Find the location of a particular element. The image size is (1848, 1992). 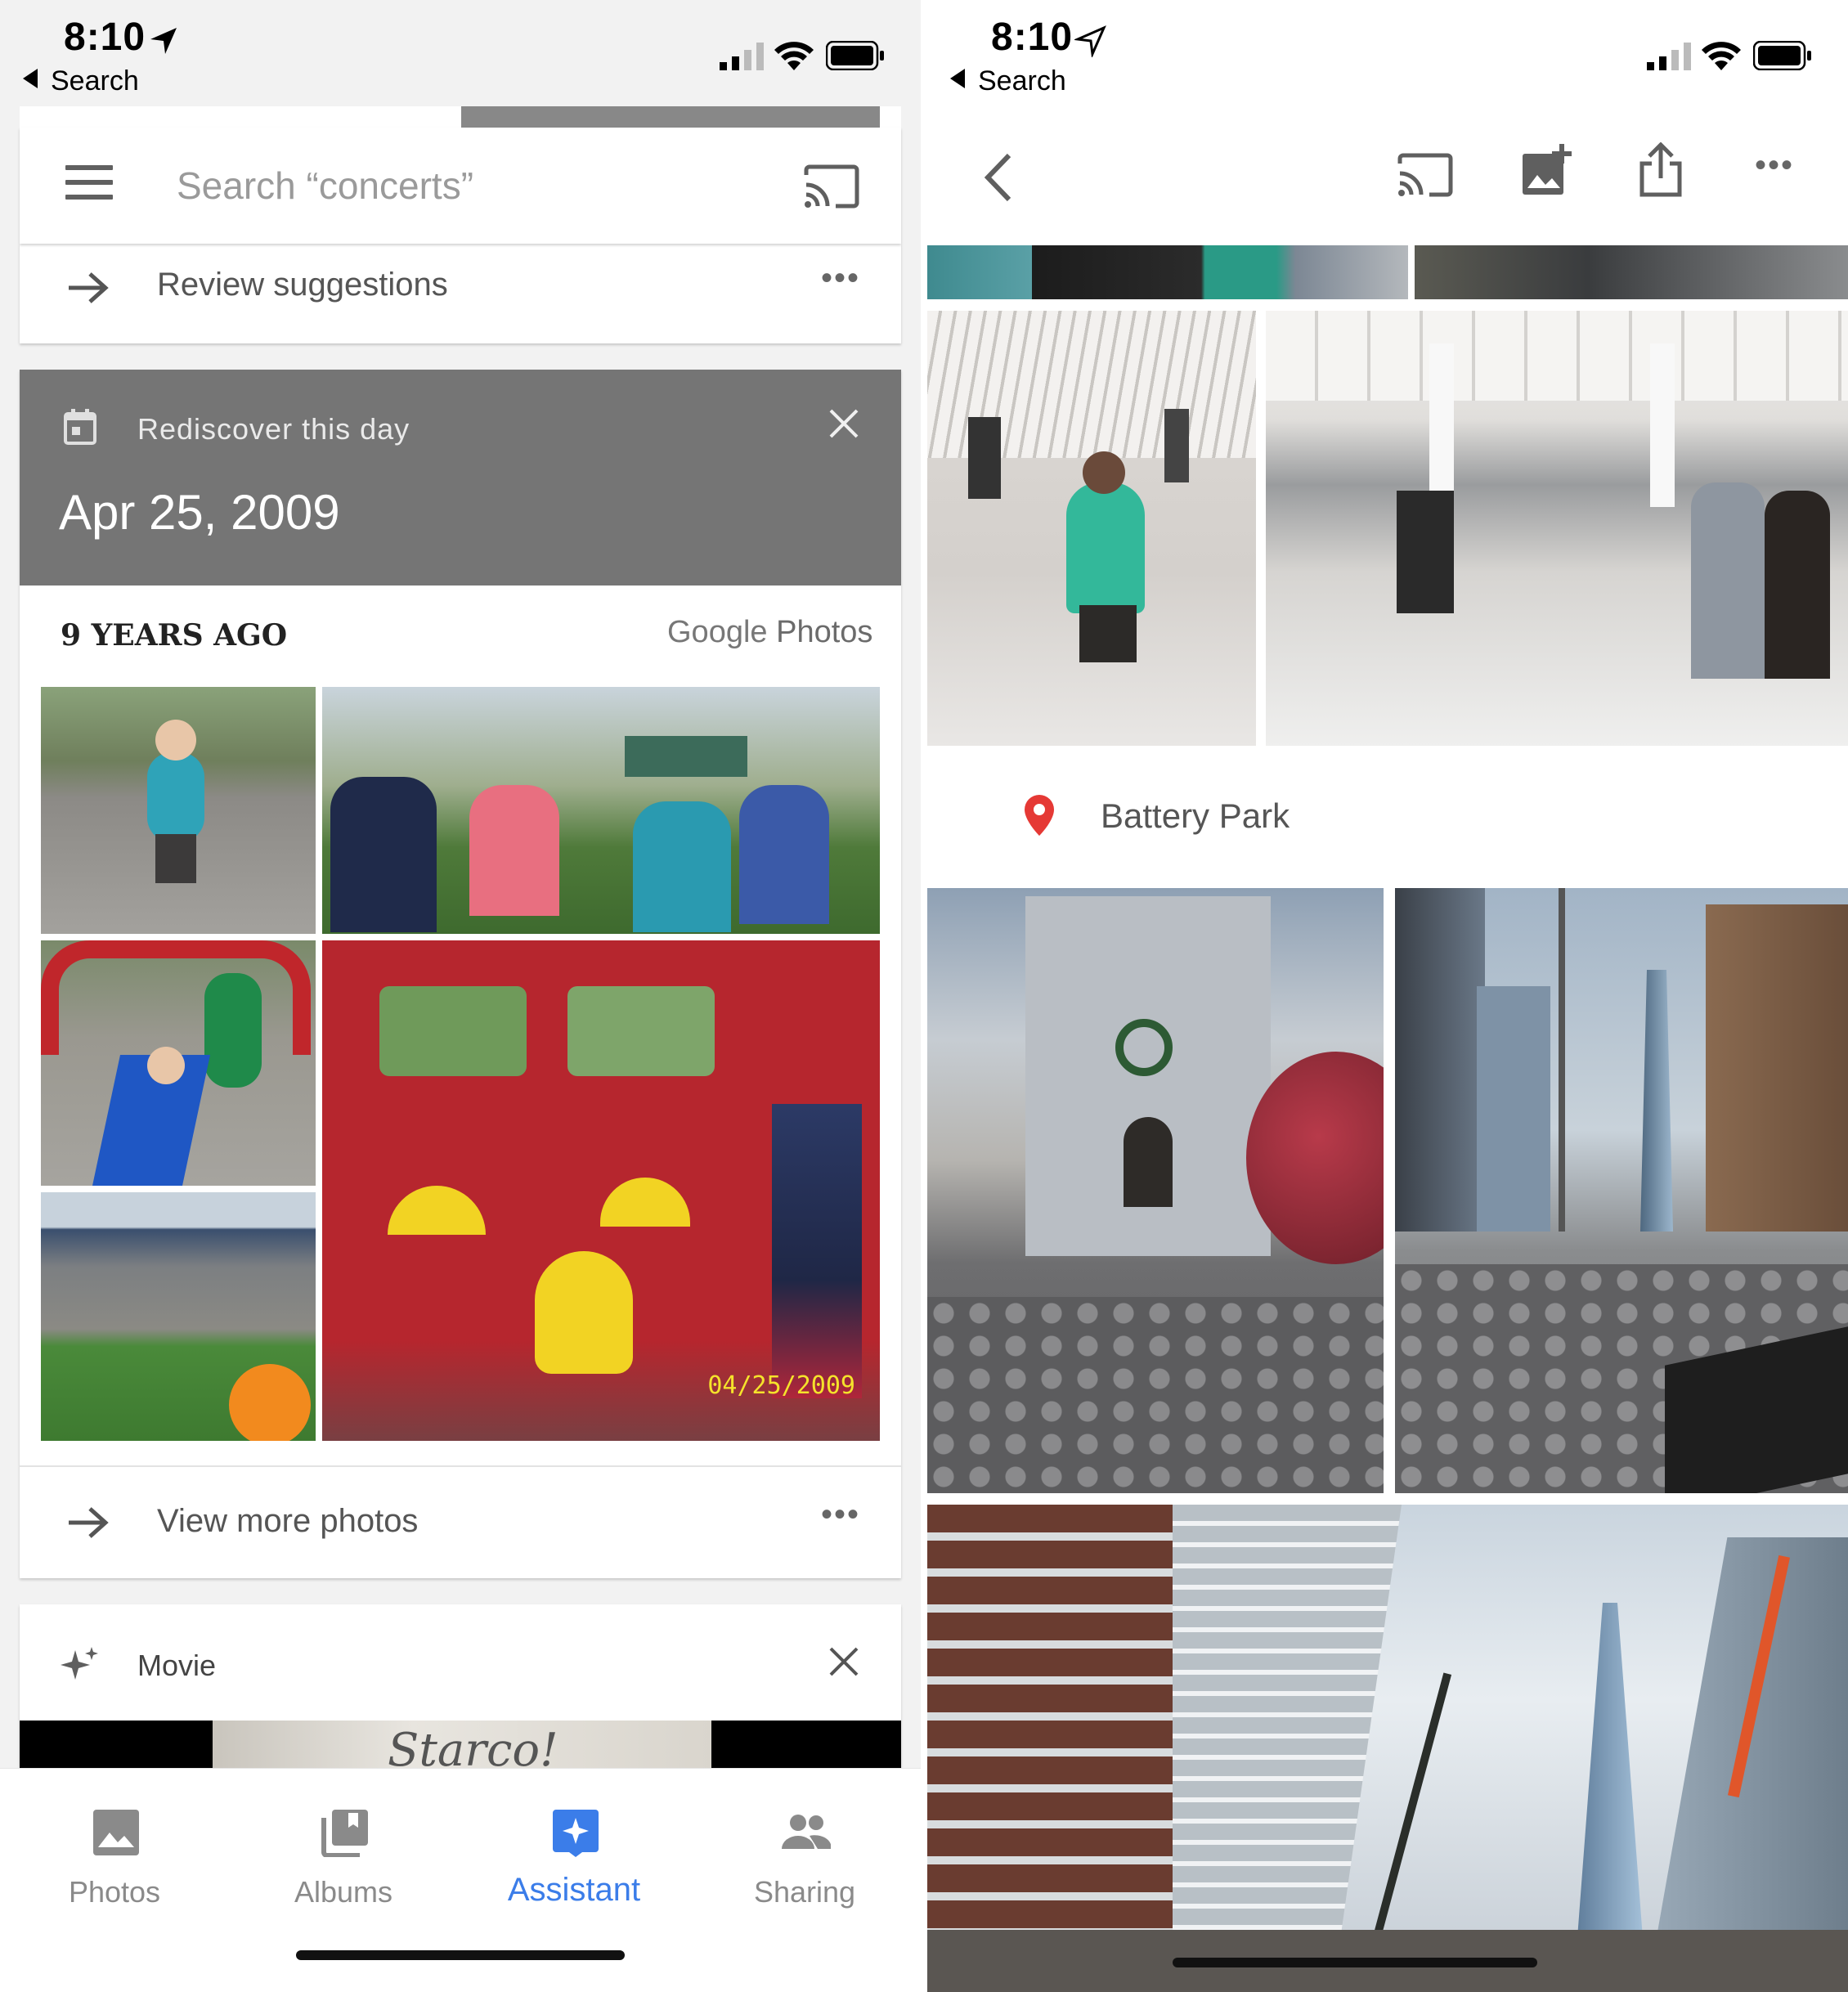

photo-icon is located at coordinates (116, 1833).